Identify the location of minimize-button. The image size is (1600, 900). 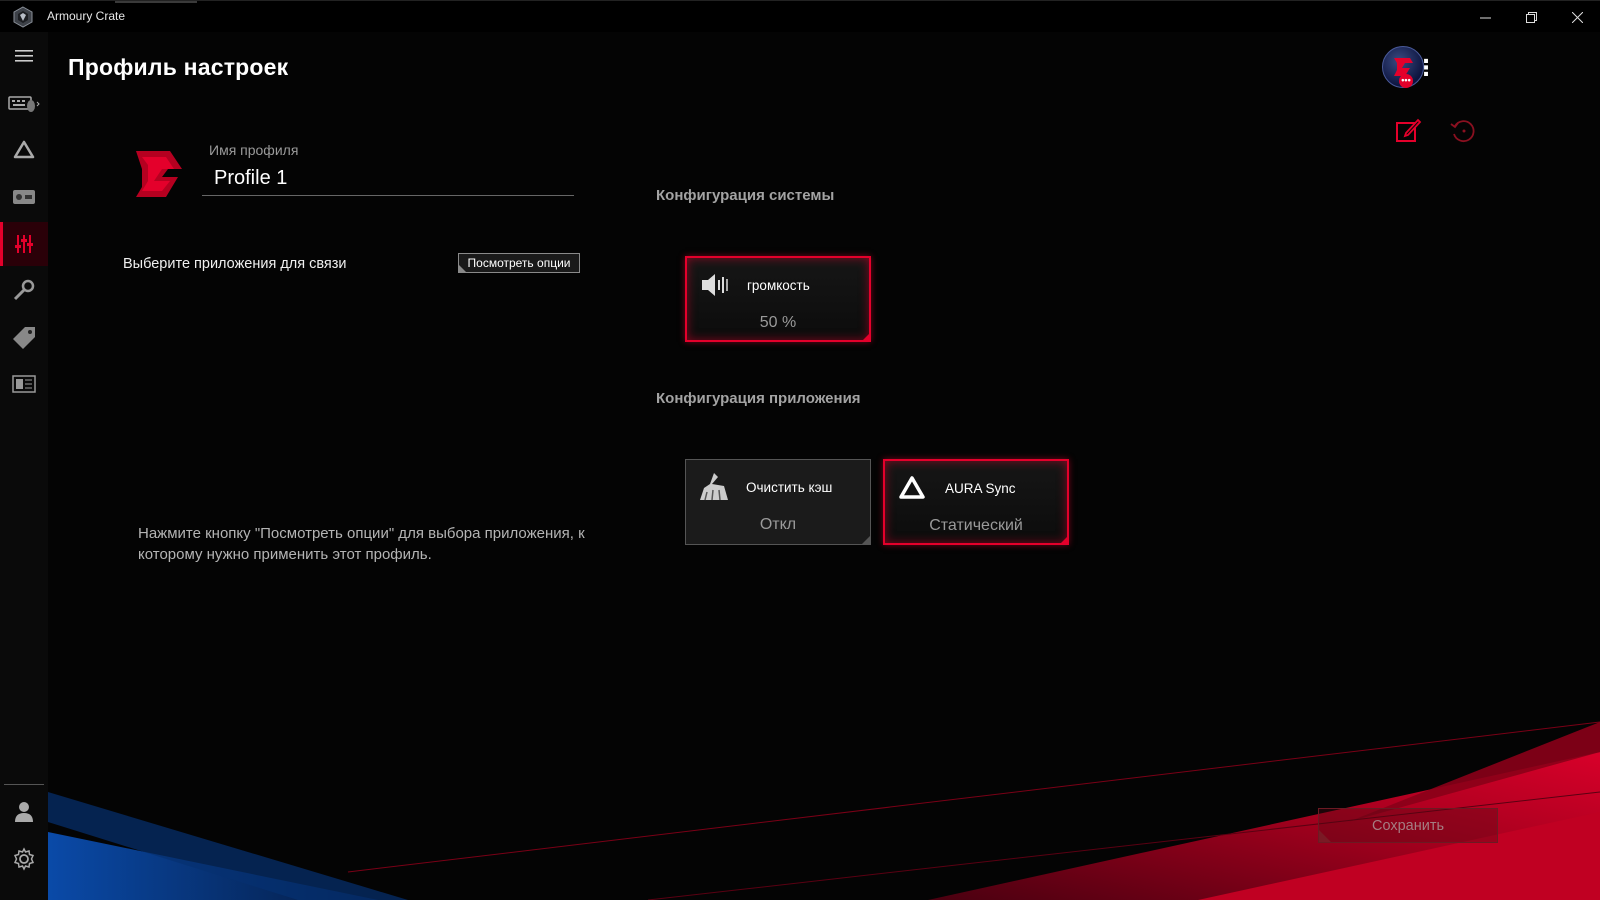
(1485, 17).